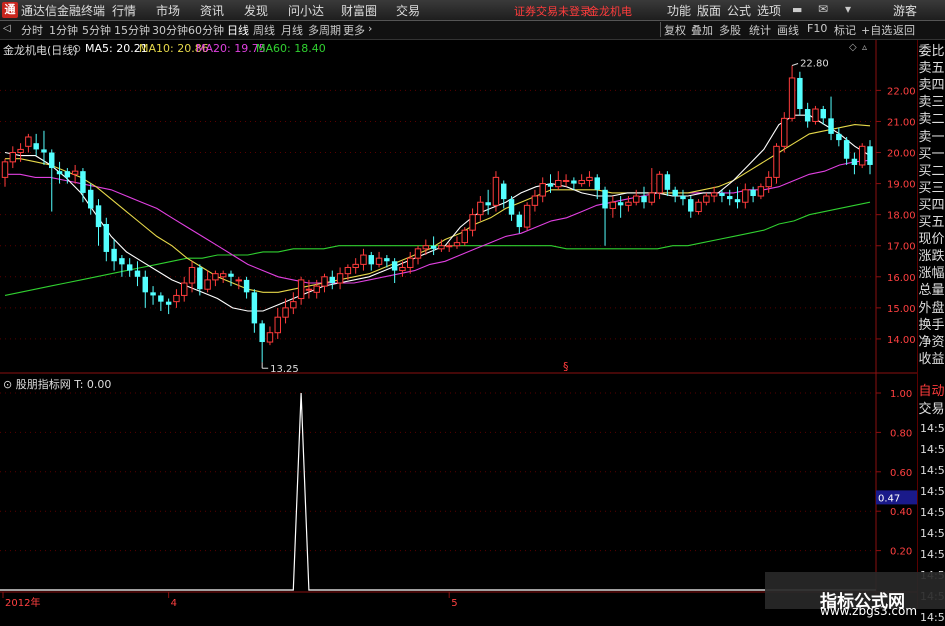 The height and width of the screenshot is (626, 945). Describe the element at coordinates (132, 30) in the screenshot. I see `period-15min: 15分钟` at that location.